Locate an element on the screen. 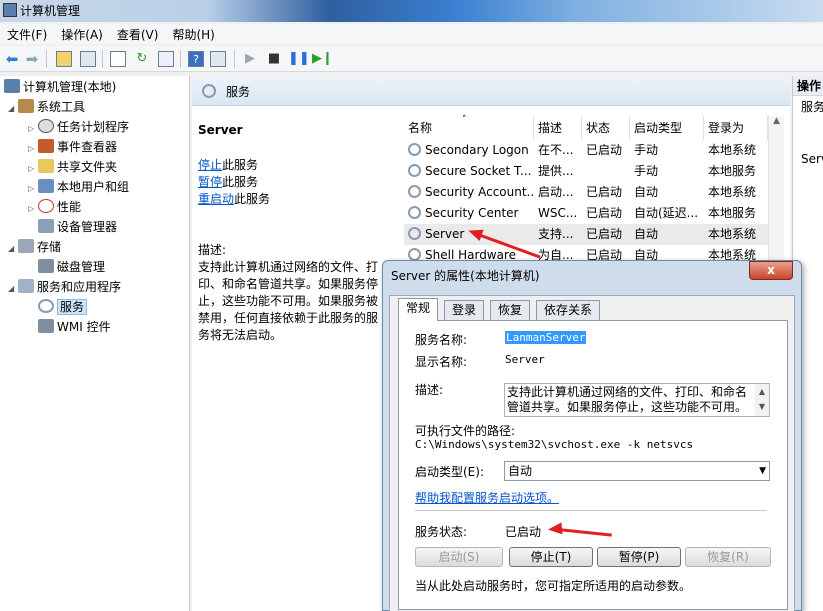  clock-icon is located at coordinates (46, 126).